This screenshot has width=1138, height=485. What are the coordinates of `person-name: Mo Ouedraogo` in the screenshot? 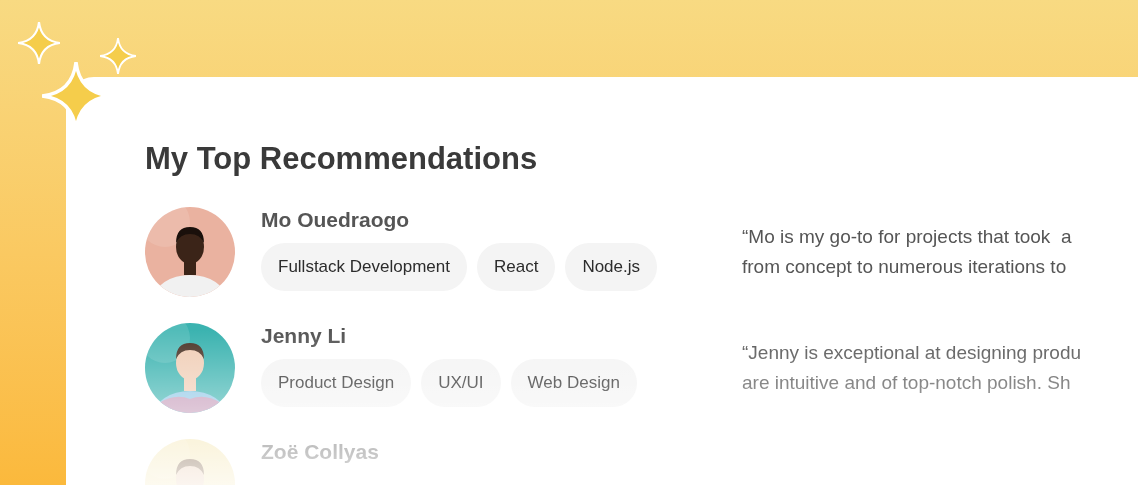 It's located at (335, 220).